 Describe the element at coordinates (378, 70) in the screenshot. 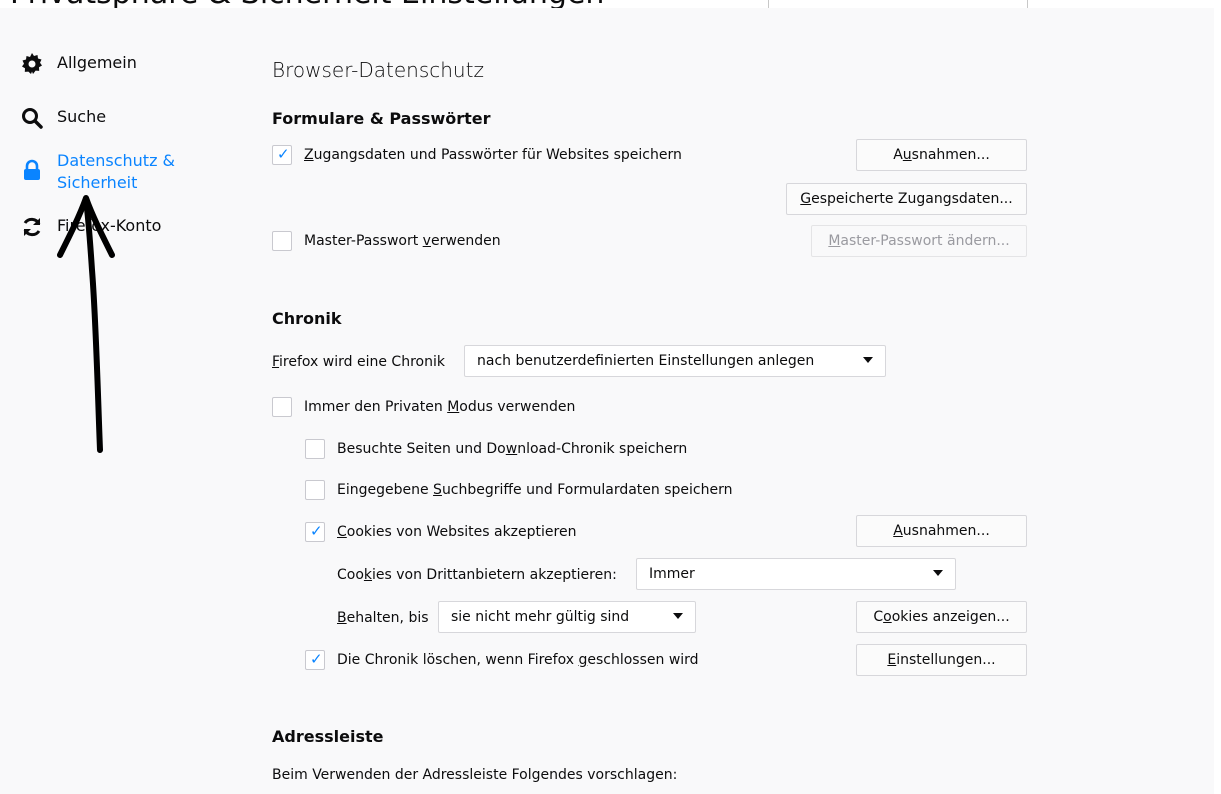

I see `page-title: Browser-Datenschutz` at that location.